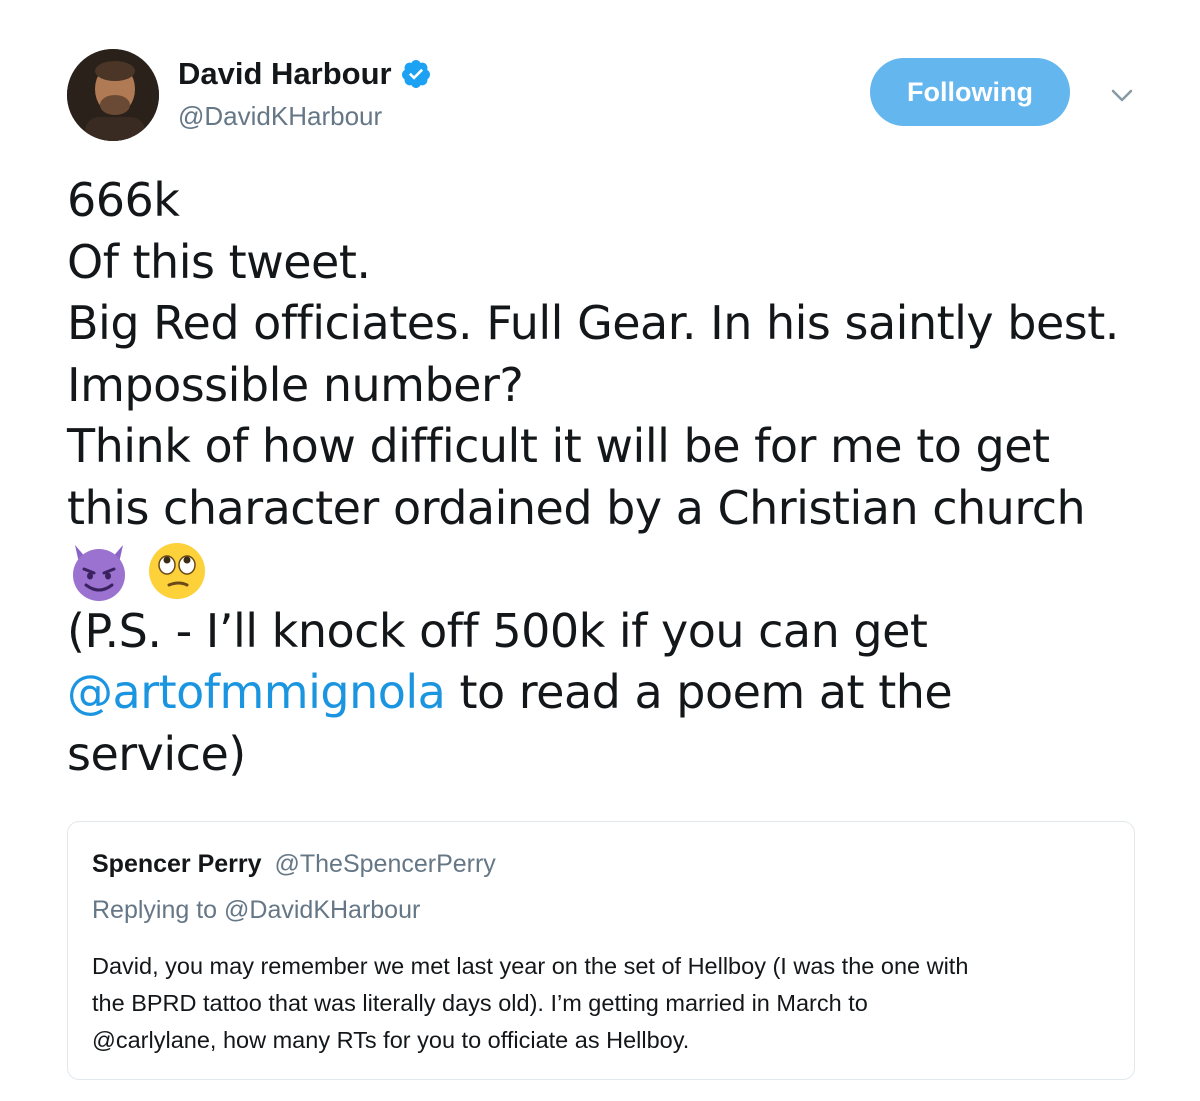 The width and height of the screenshot is (1200, 1101). I want to click on tweet-line: Of this tweet., so click(219, 261).